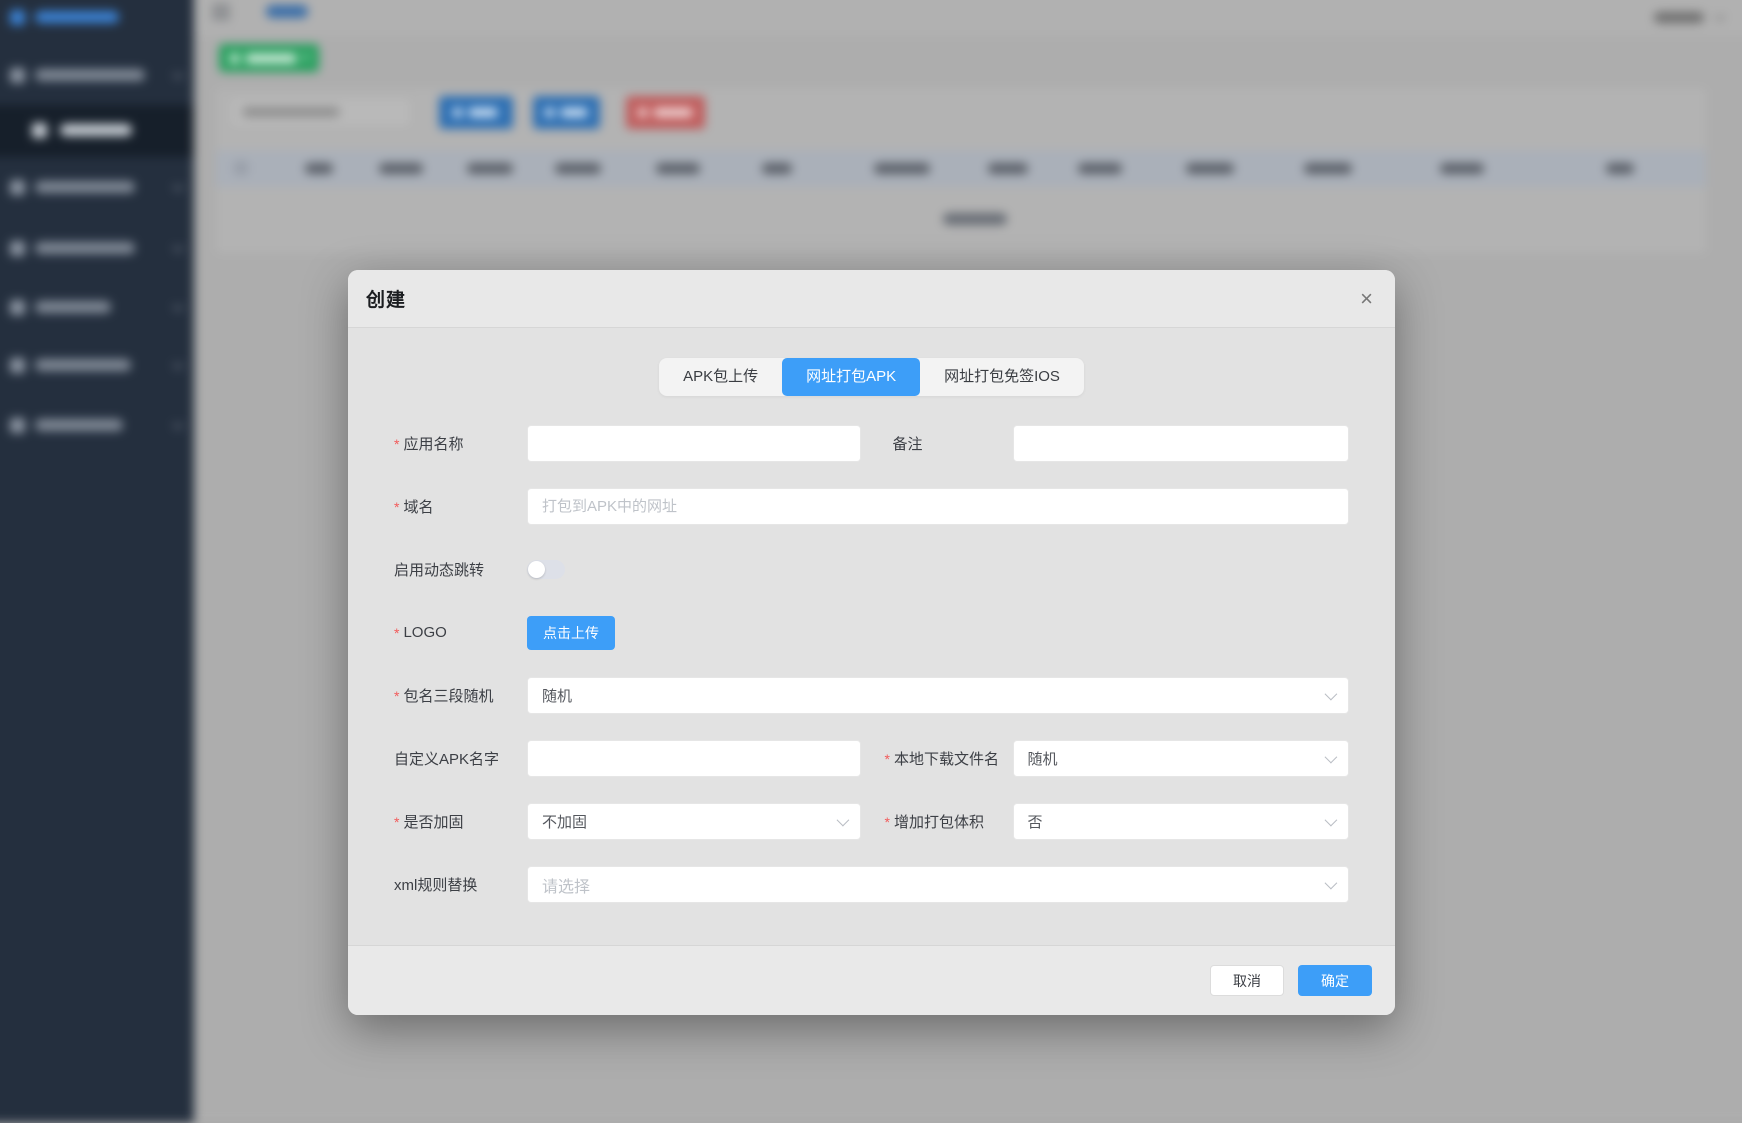 Image resolution: width=1742 pixels, height=1123 pixels. What do you see at coordinates (574, 112) in the screenshot?
I see `reset-button-label-blur` at bounding box center [574, 112].